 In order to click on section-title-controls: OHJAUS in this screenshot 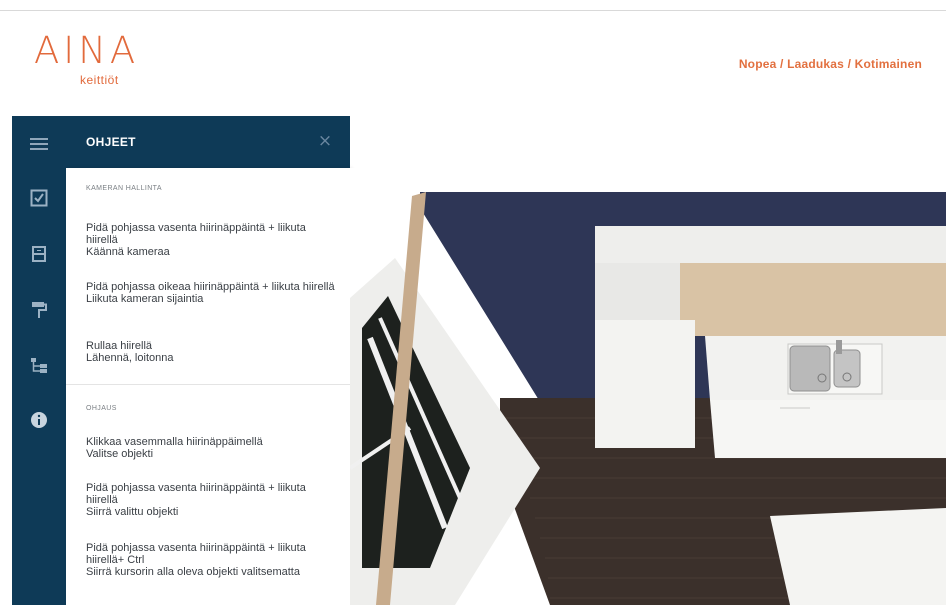, I will do `click(101, 408)`.